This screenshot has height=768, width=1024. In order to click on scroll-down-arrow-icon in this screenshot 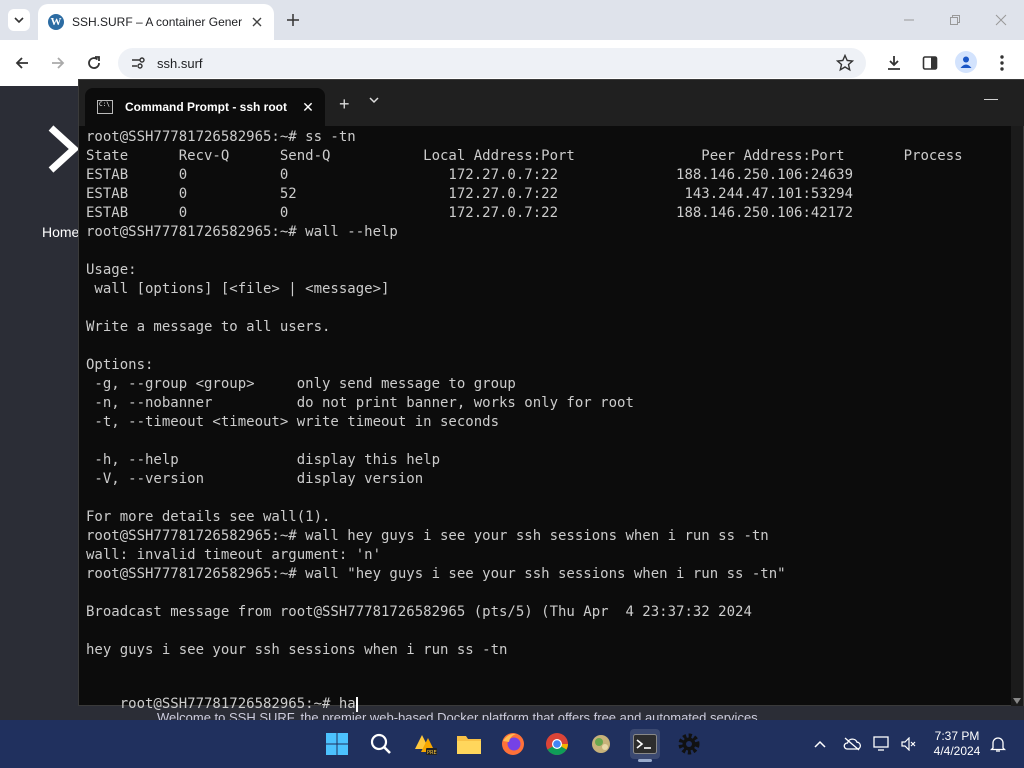, I will do `click(1017, 701)`.